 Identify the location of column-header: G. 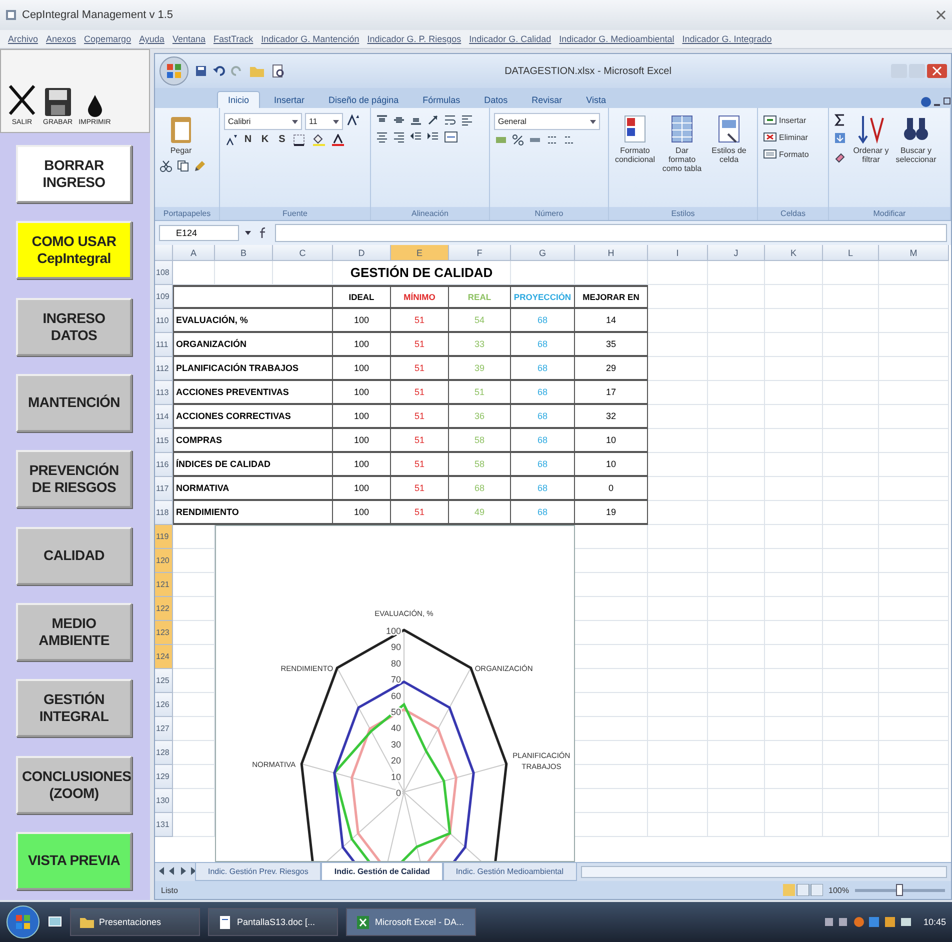
(543, 253).